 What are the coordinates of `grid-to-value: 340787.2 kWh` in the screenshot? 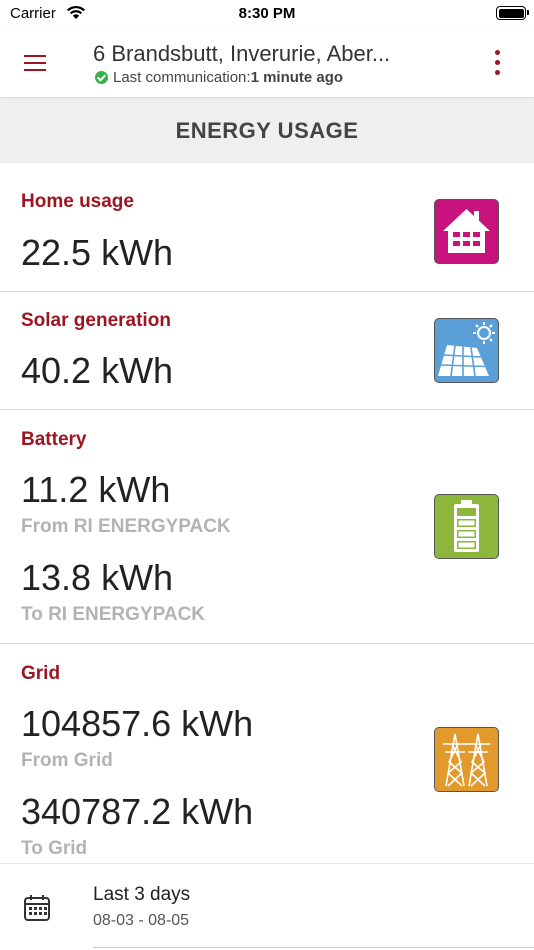 It's located at (137, 811).